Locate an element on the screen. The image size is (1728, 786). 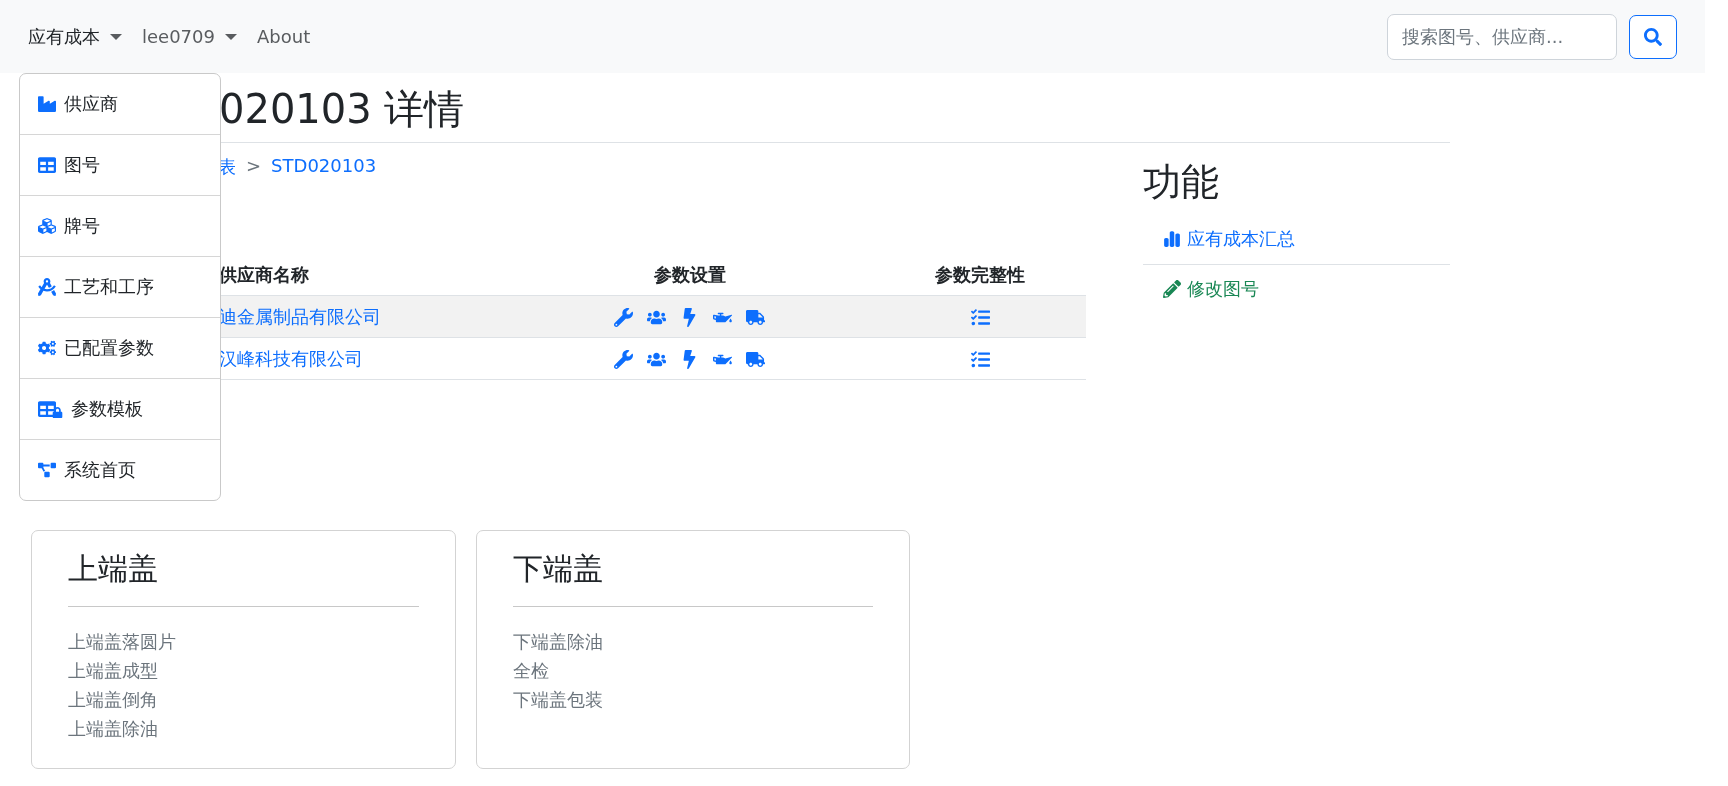
pencil-icon is located at coordinates (1172, 289).